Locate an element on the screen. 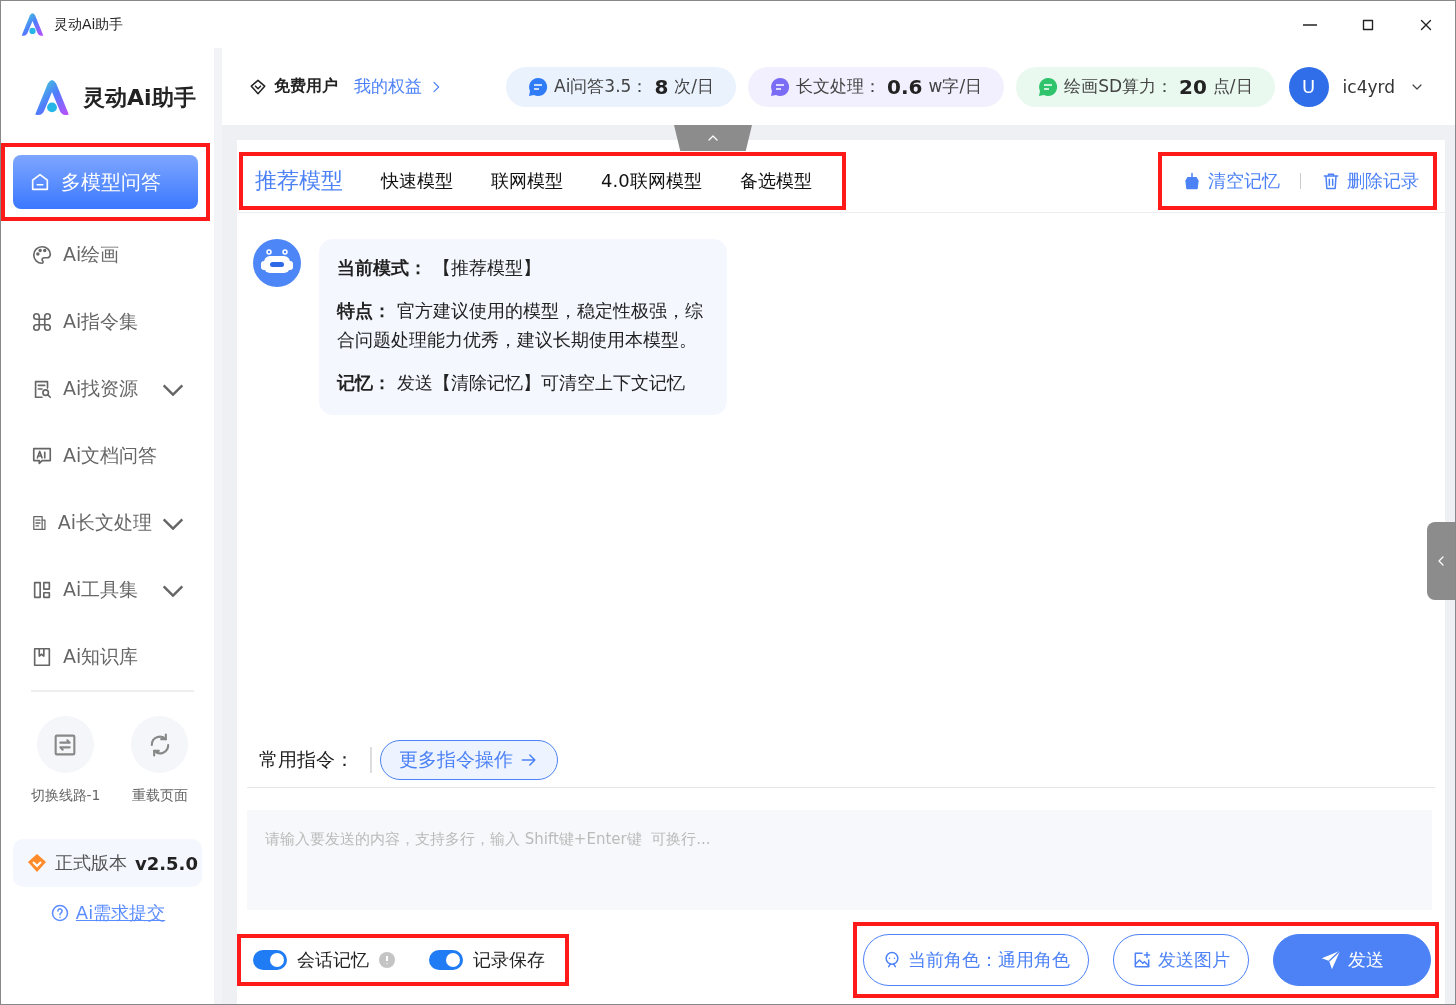 The width and height of the screenshot is (1456, 1005). commands-label: 常用指令： is located at coordinates (315, 760).